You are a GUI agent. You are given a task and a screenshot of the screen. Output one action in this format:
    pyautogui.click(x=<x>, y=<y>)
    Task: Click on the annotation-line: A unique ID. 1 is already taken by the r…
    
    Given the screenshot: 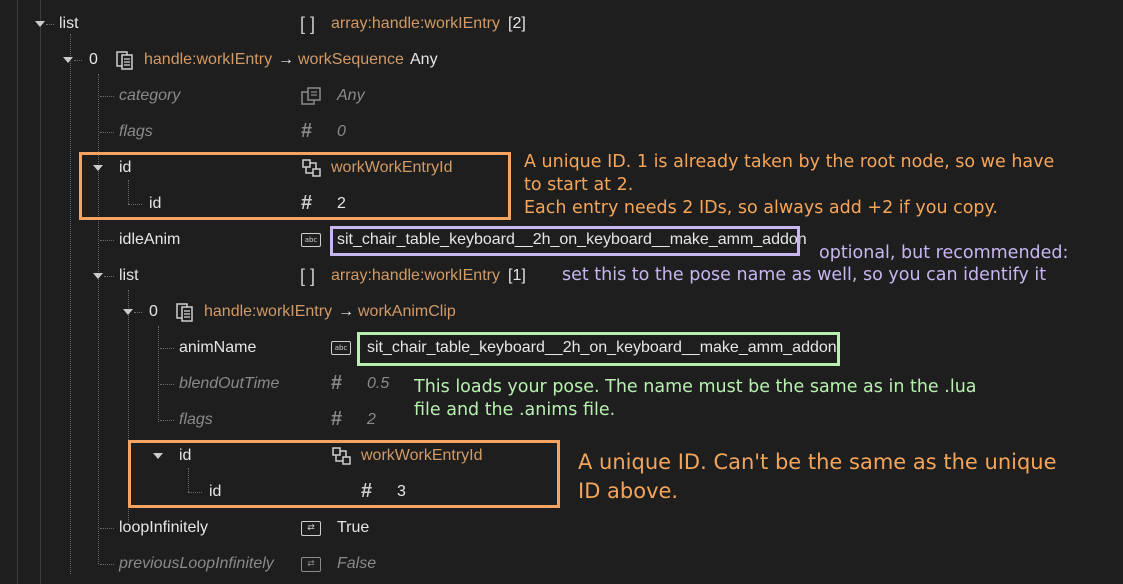 What is the action you would take?
    pyautogui.click(x=789, y=162)
    